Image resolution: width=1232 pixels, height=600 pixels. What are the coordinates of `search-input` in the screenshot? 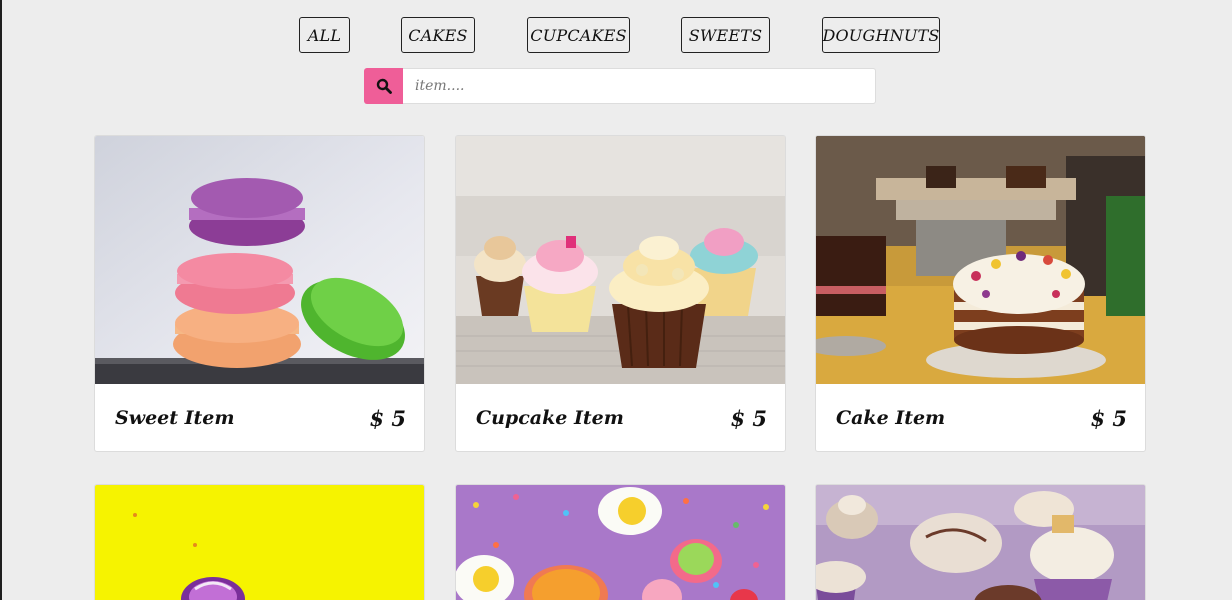 It's located at (639, 86).